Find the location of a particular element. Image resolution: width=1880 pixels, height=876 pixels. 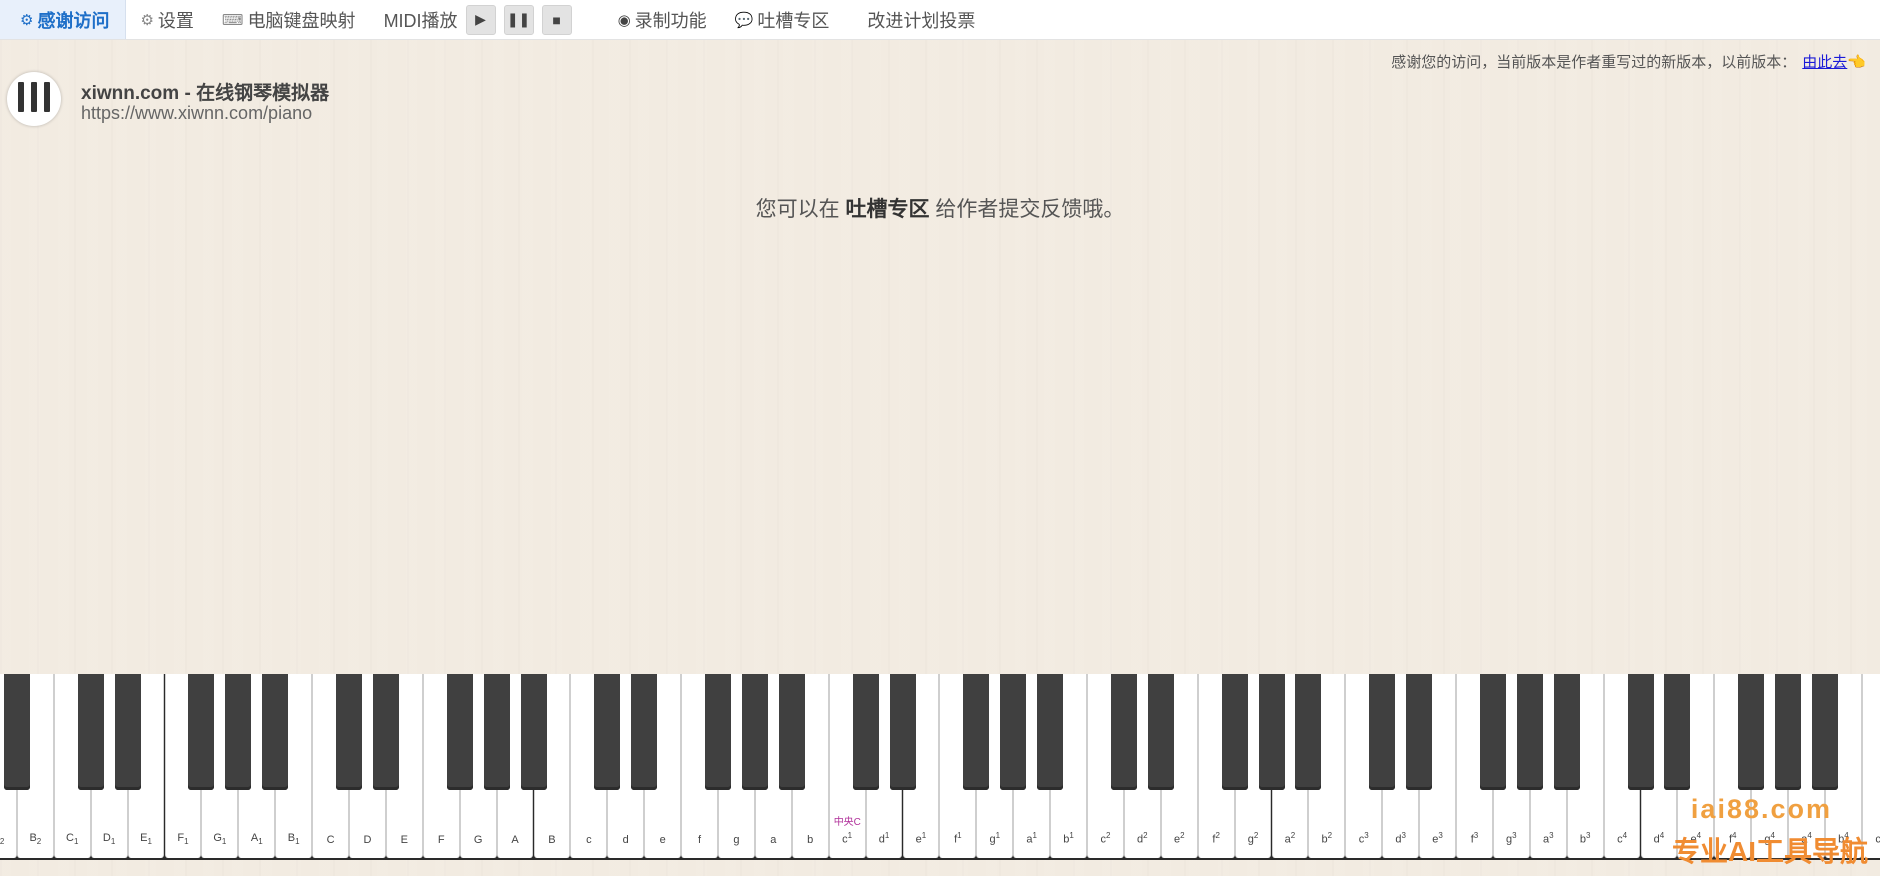

key-label: a1 is located at coordinates (1031, 838).